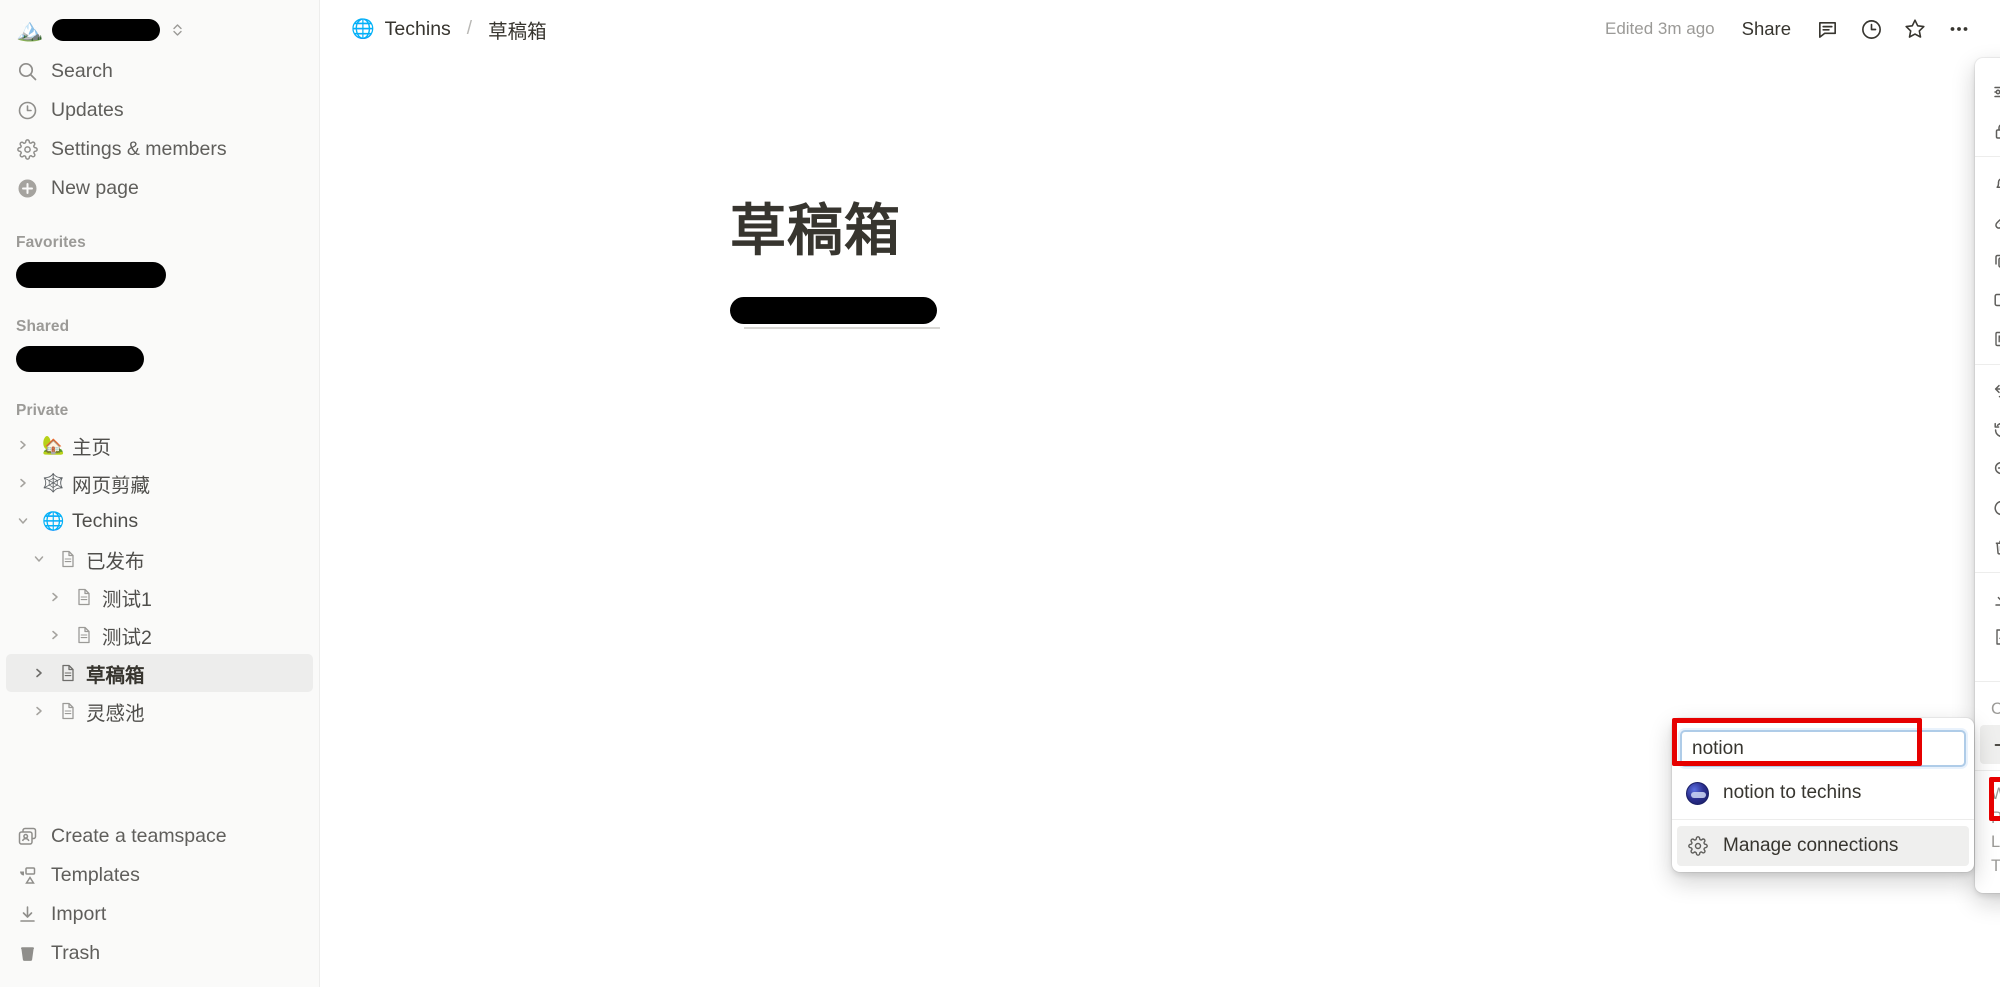 The height and width of the screenshot is (987, 2000). I want to click on breadcrumb-root: 🌐 Techins, so click(401, 29).